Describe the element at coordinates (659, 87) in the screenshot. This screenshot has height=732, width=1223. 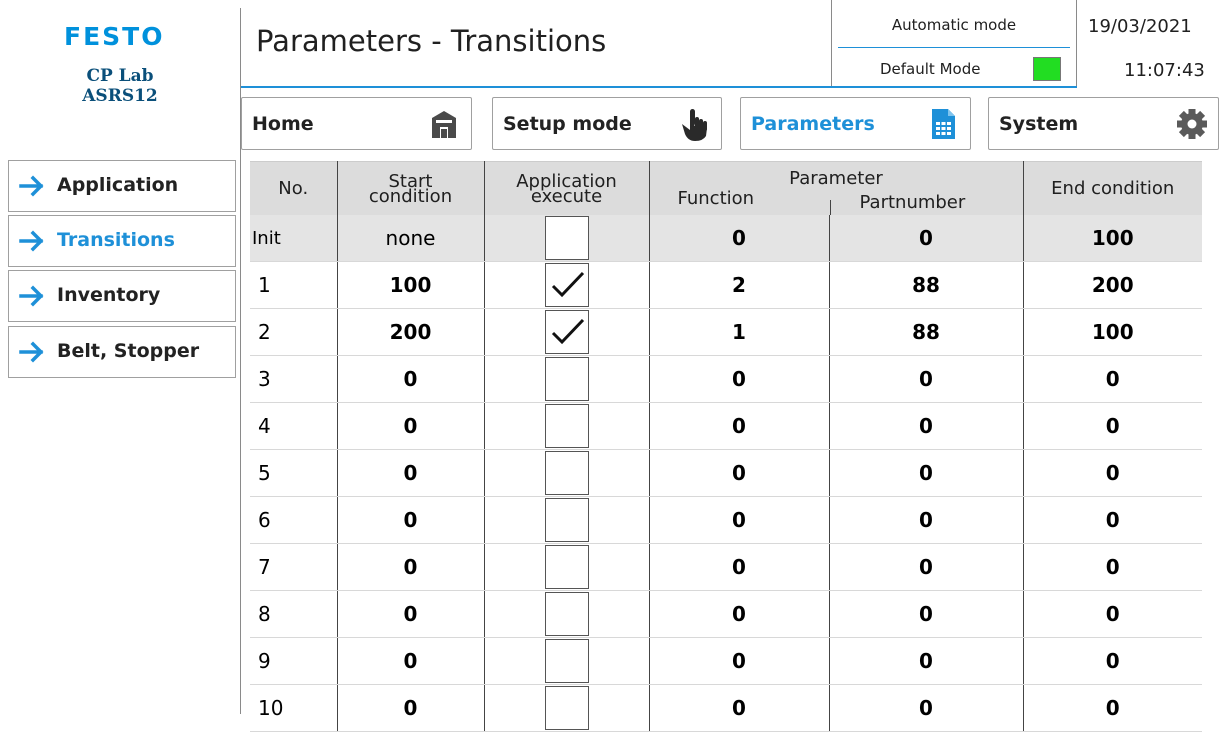
I see `header-underline` at that location.